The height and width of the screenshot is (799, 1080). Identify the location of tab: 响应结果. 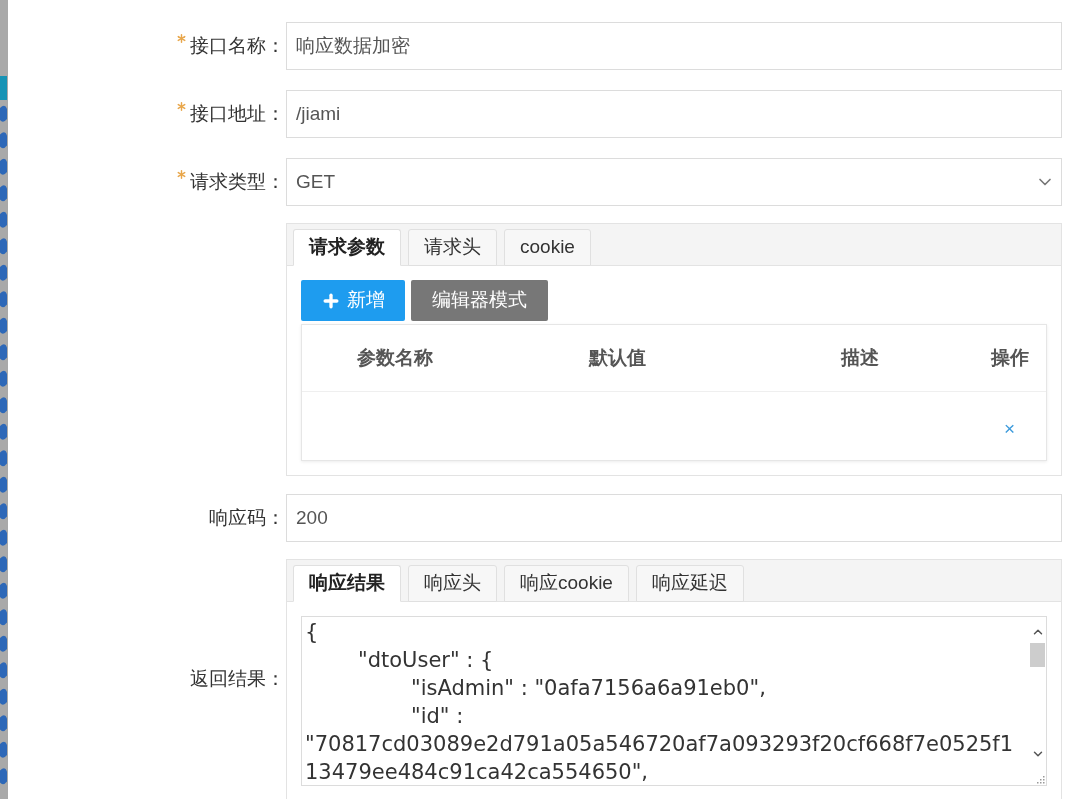
(347, 583).